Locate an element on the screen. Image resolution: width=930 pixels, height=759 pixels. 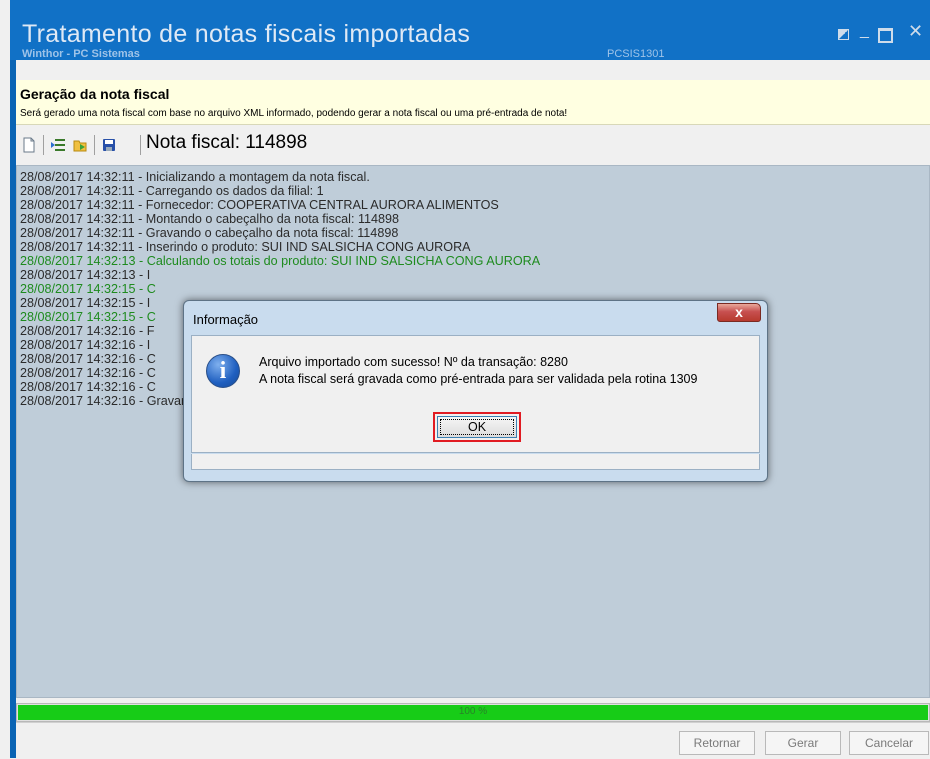
minimize-icon: _ is located at coordinates (864, 31).